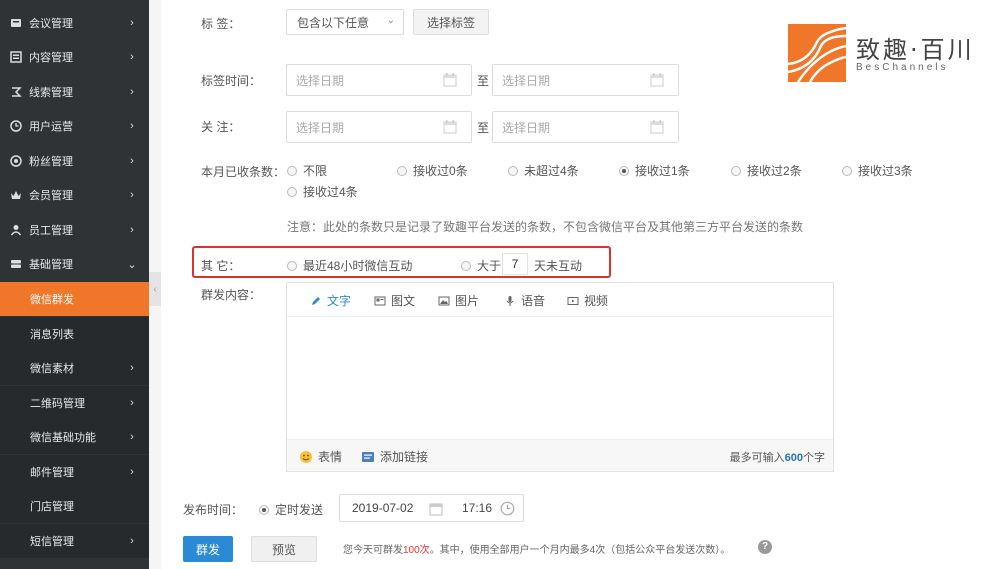 This screenshot has height=569, width=1000. Describe the element at coordinates (231, 81) in the screenshot. I see `tag-time-label: 标签时间：` at that location.